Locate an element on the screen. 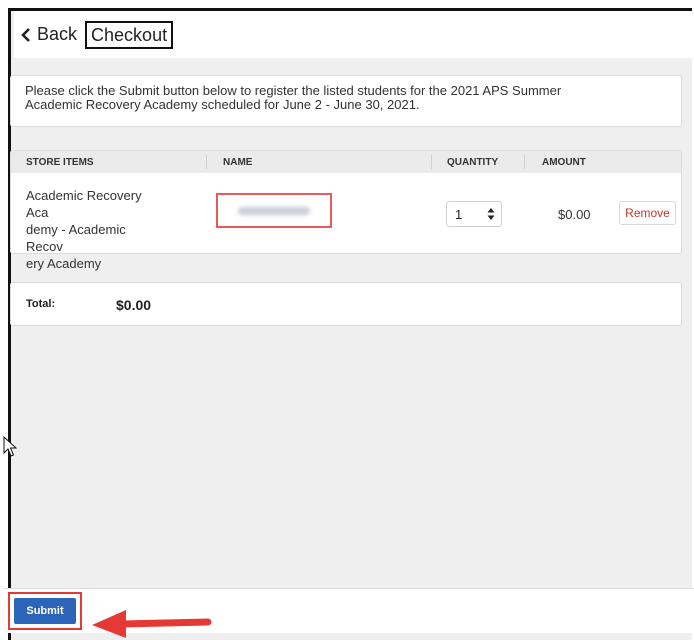 This screenshot has width=694, height=640. remove-button: Remove is located at coordinates (647, 213).